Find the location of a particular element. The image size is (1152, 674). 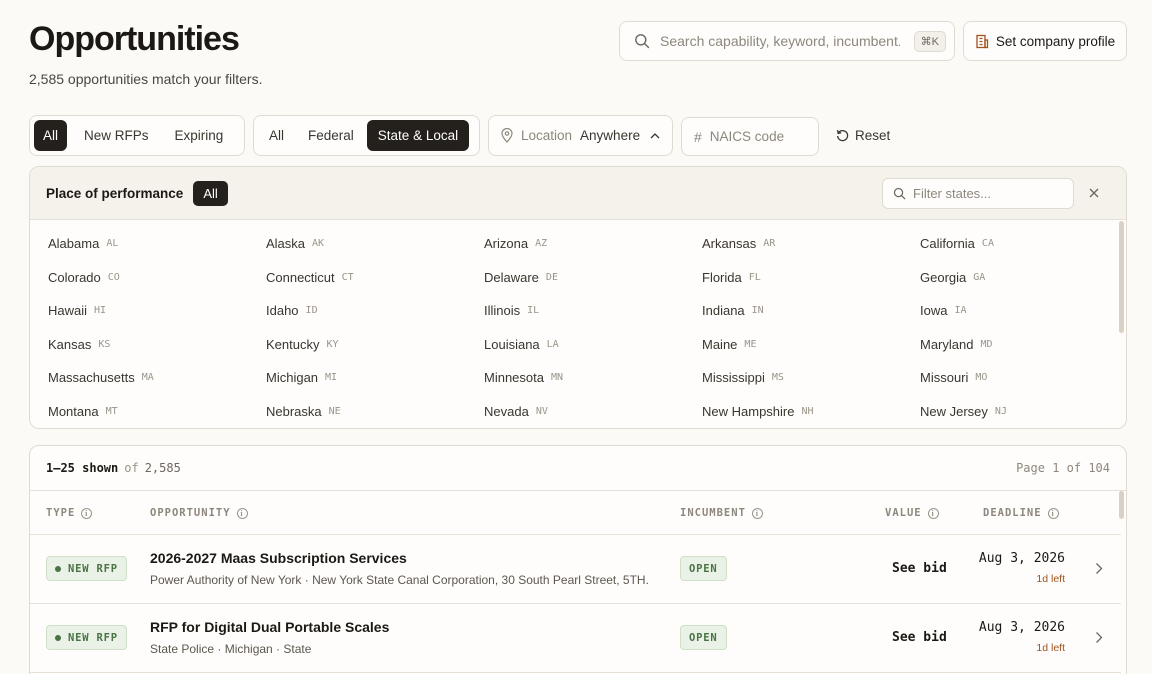

state-option: Idaho ID is located at coordinates (375, 311).